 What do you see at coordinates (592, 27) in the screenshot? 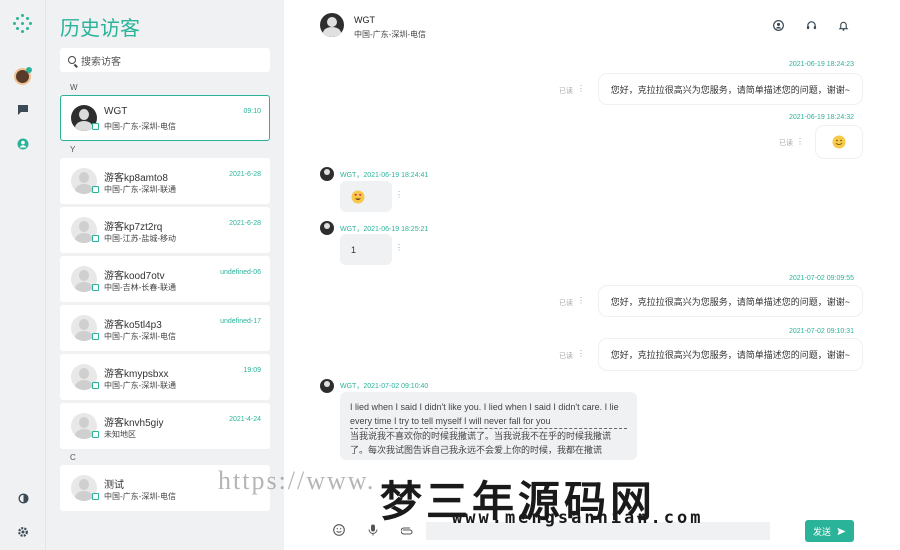
I see `chat-header: WGT 中国-广东-深圳-电信` at bounding box center [592, 27].